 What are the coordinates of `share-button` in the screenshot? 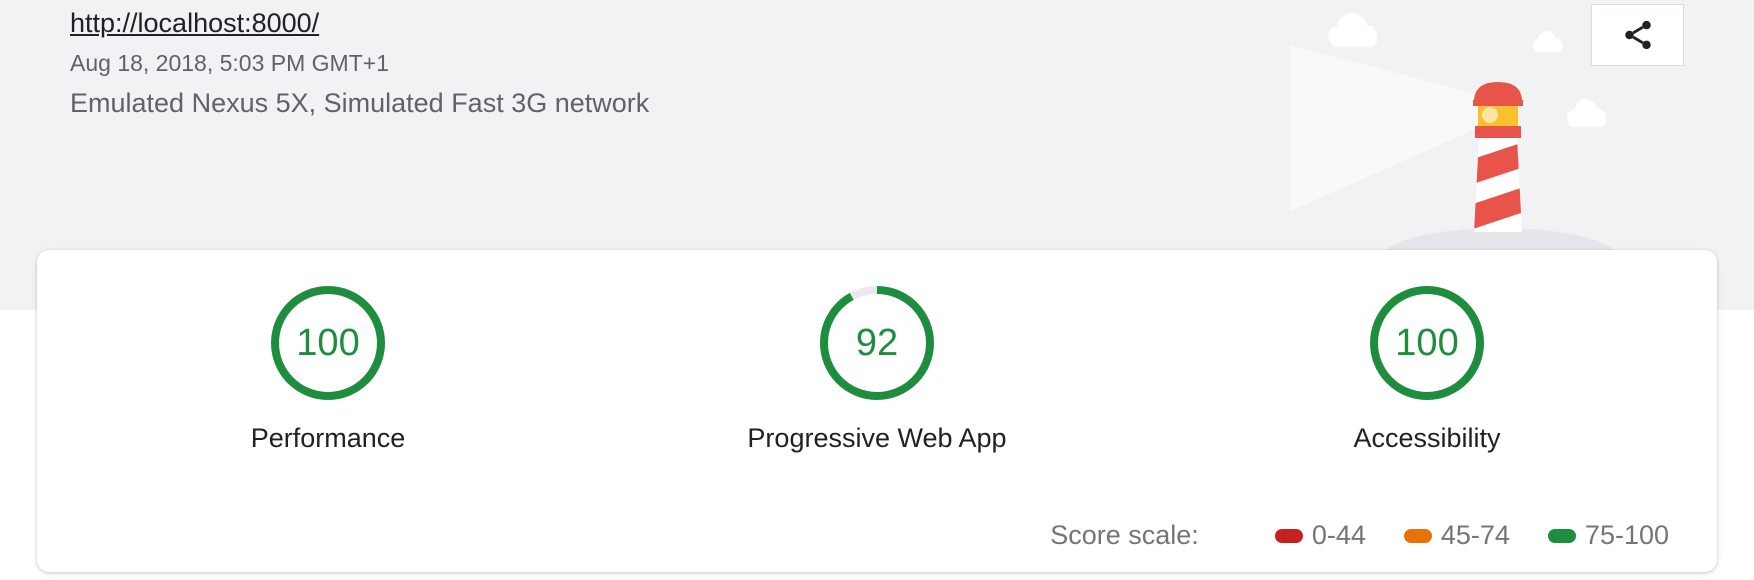 It's located at (1637, 35).